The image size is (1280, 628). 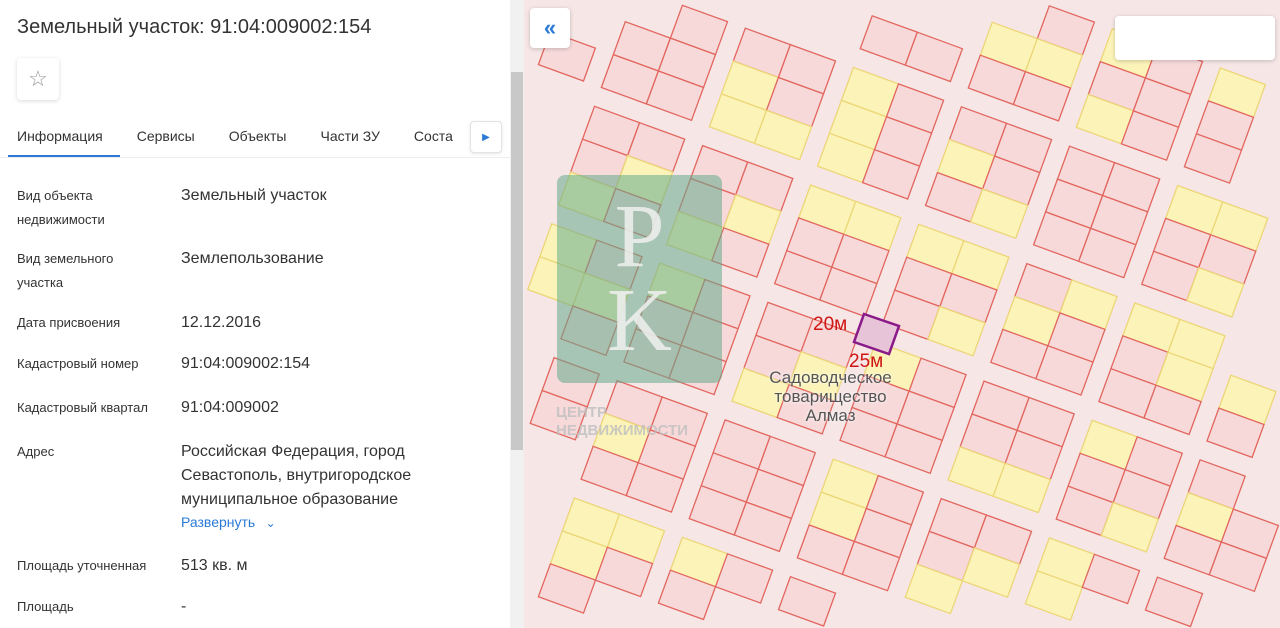 I want to click on field-value: -, so click(x=184, y=606).